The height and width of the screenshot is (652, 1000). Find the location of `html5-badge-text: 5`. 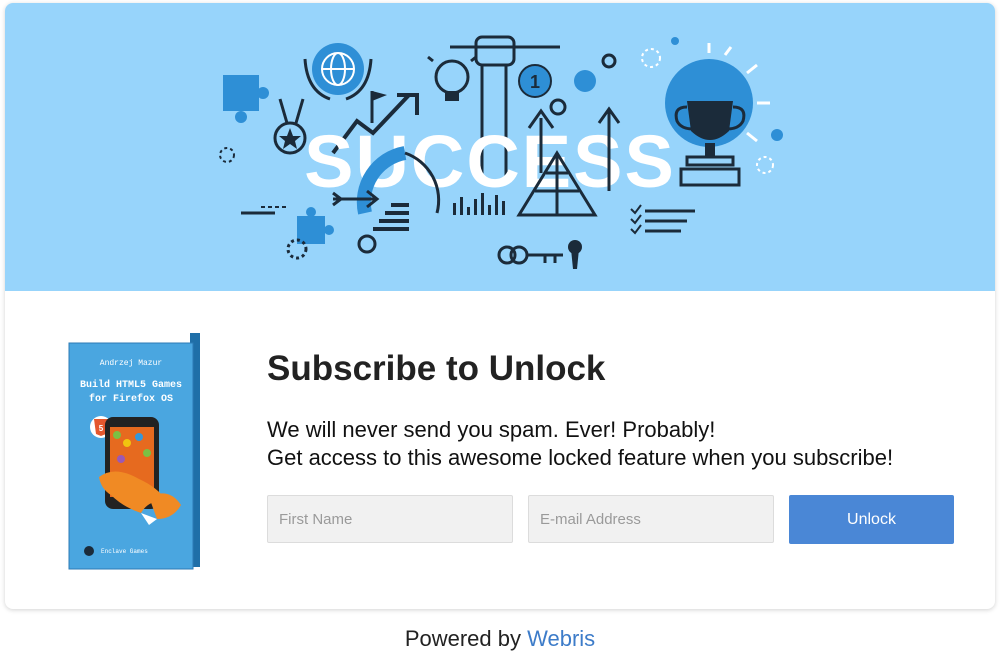

html5-badge-text: 5 is located at coordinates (101, 428).